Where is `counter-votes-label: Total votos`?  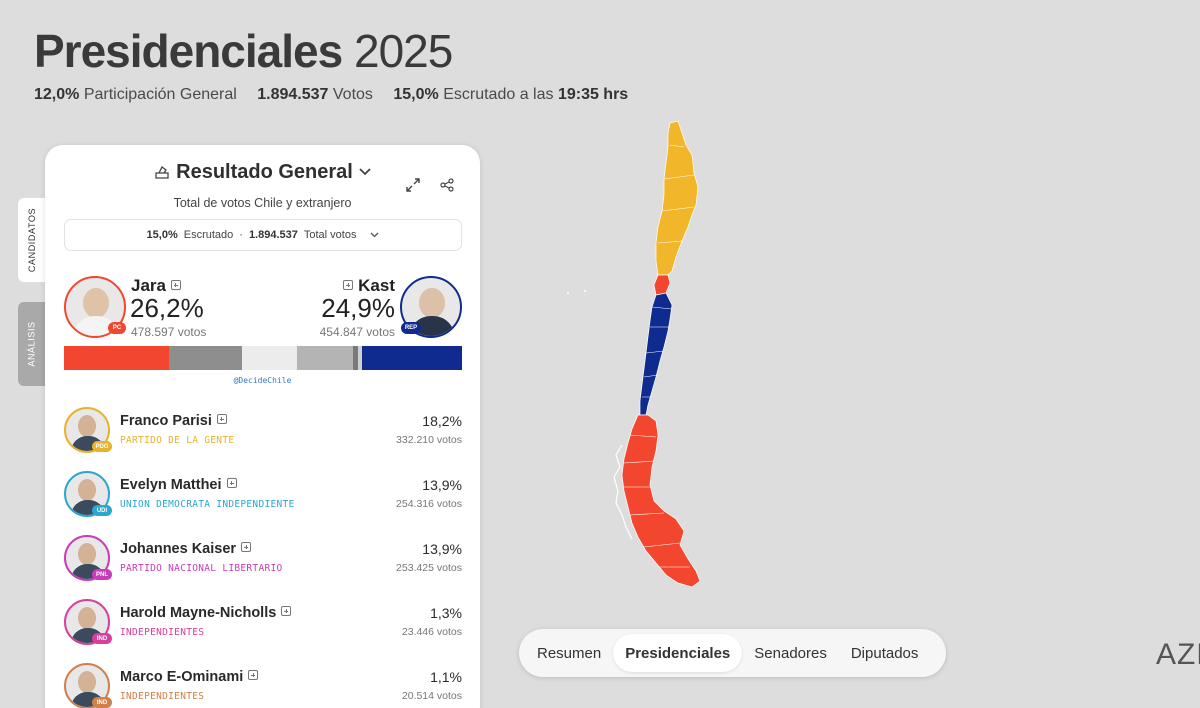
counter-votes-label: Total votos is located at coordinates (330, 235).